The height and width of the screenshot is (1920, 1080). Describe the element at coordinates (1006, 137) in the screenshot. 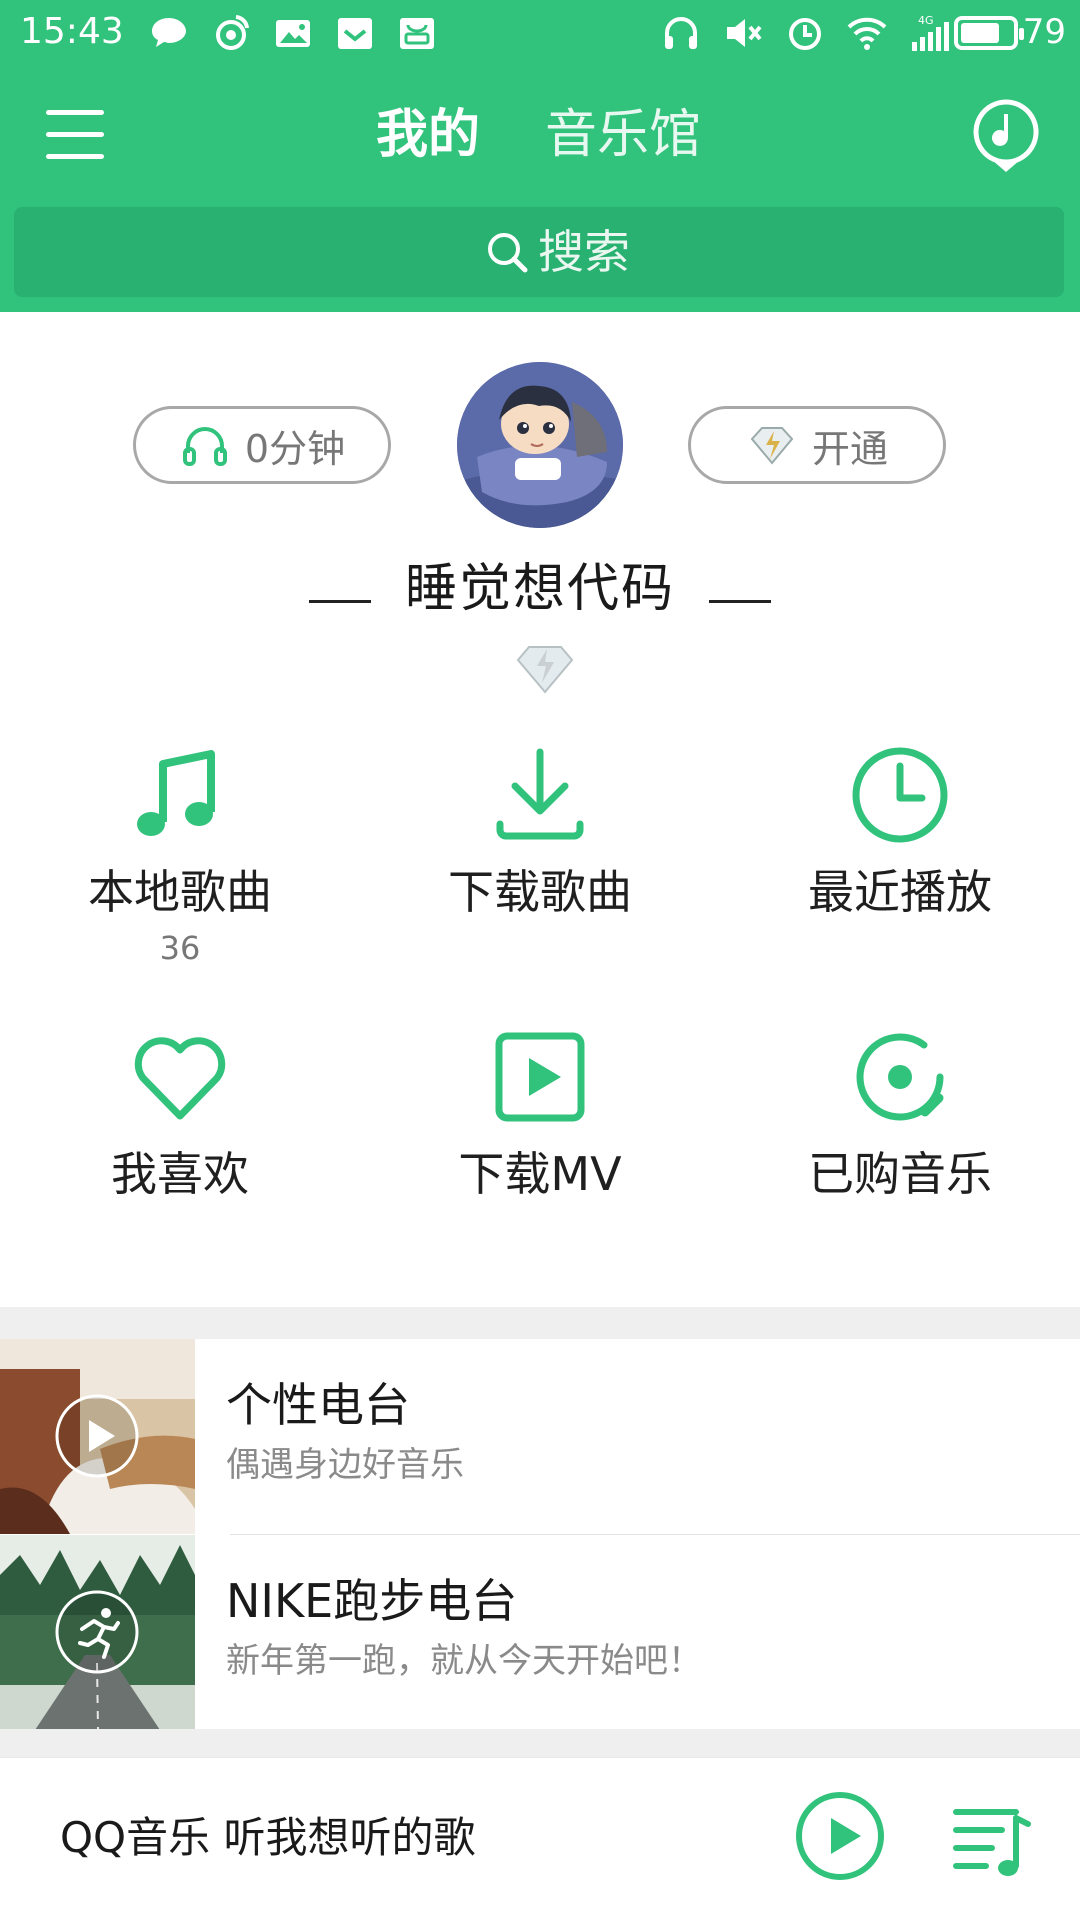

I see `radio-icon` at that location.